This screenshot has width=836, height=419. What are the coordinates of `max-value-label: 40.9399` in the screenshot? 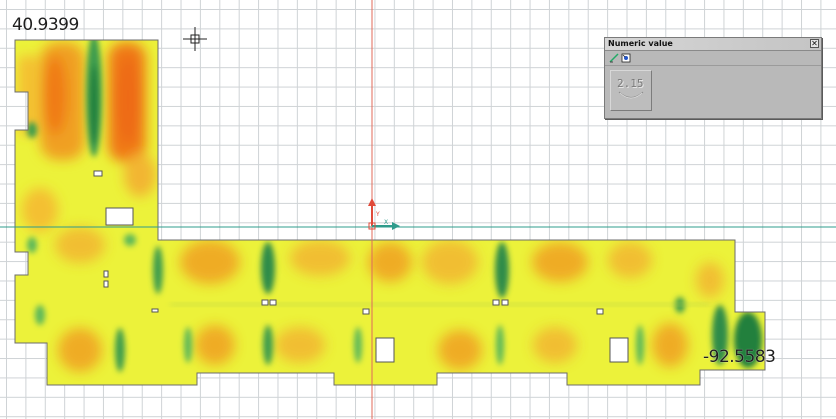 It's located at (45, 25).